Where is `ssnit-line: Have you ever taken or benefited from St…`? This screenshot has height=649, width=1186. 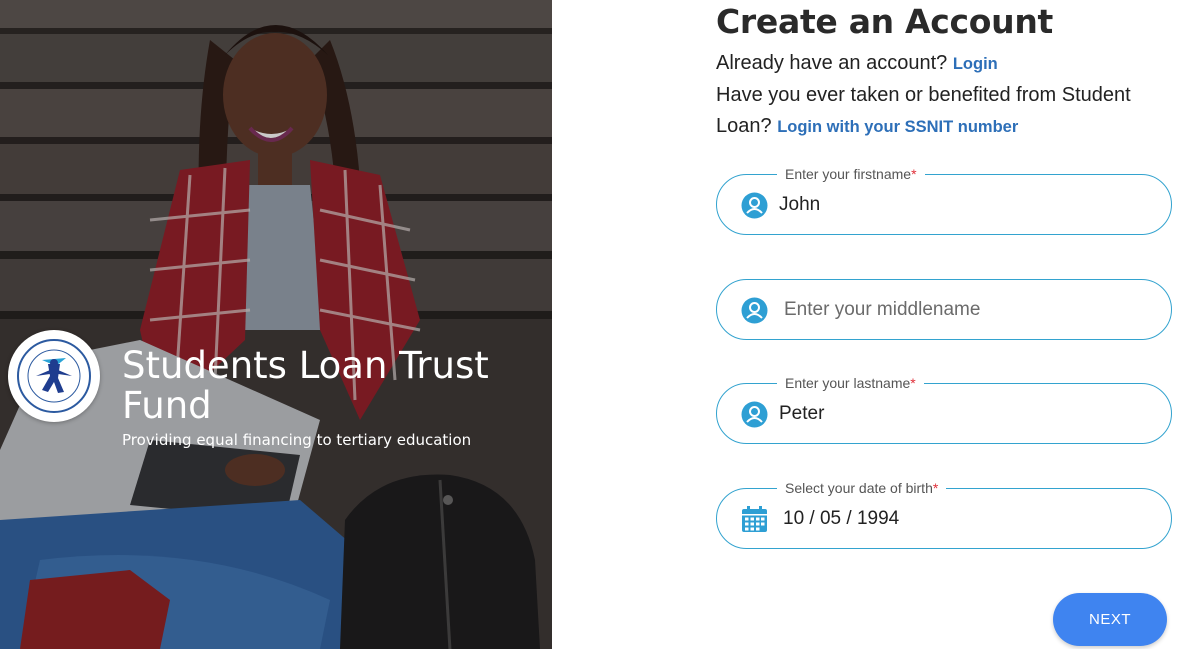 ssnit-line: Have you ever taken or benefited from St… is located at coordinates (936, 111).